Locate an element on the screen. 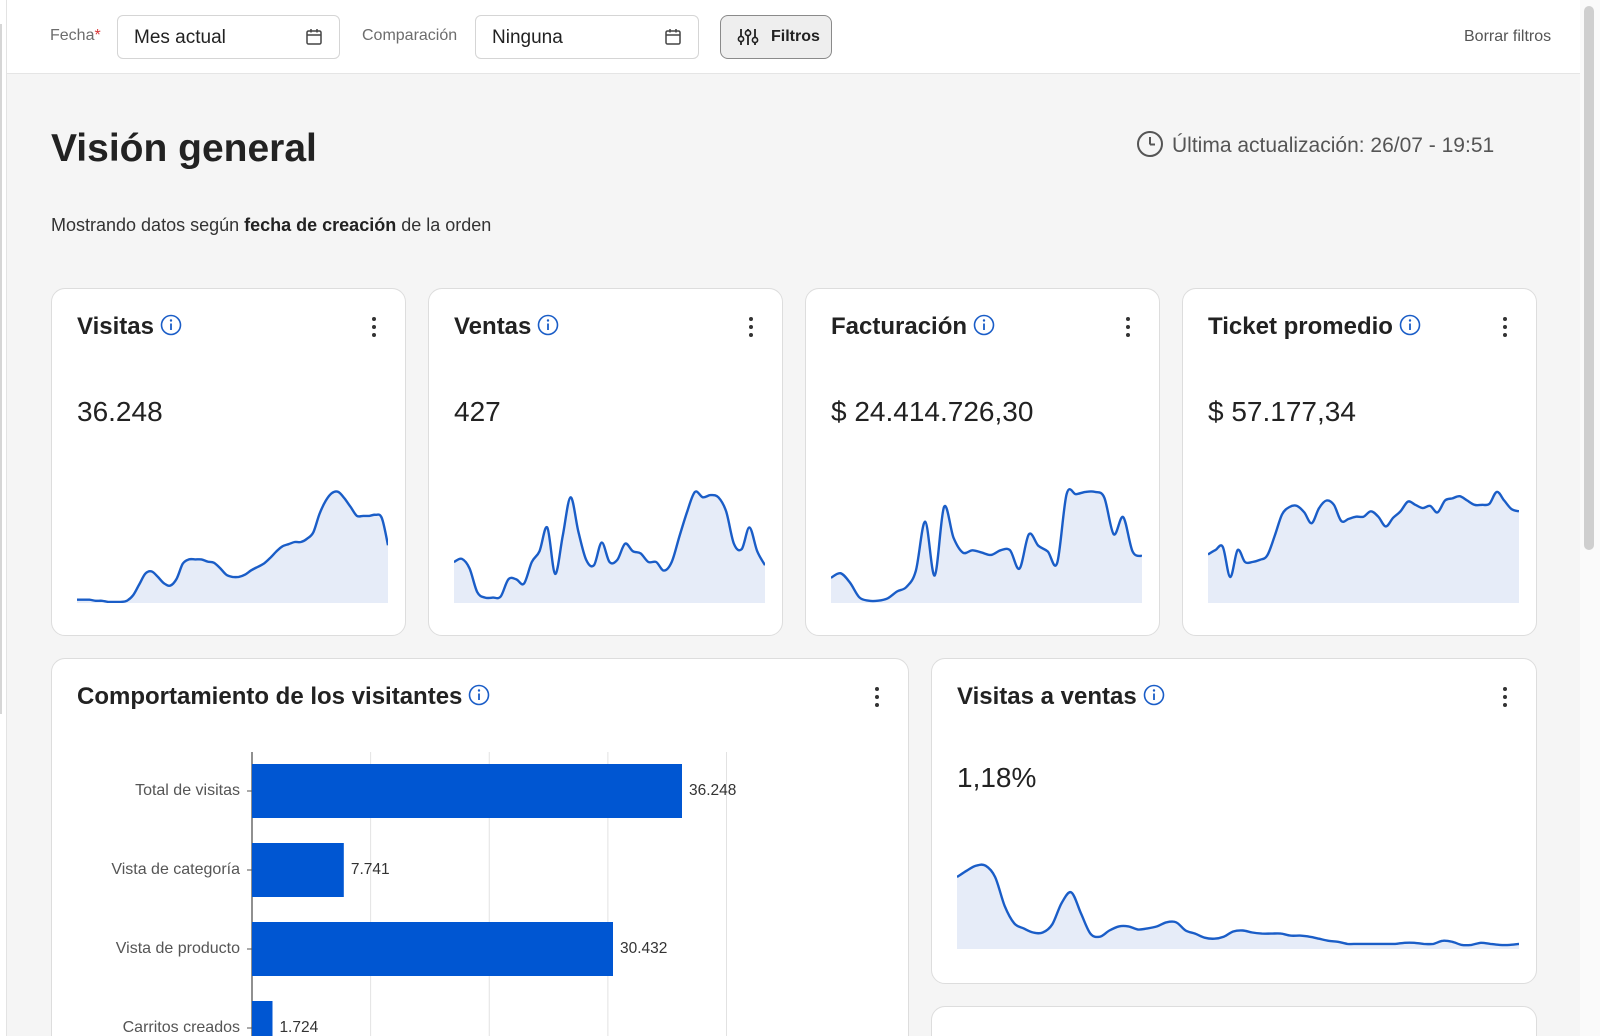  bar-value-label: 7.741 is located at coordinates (370, 869).